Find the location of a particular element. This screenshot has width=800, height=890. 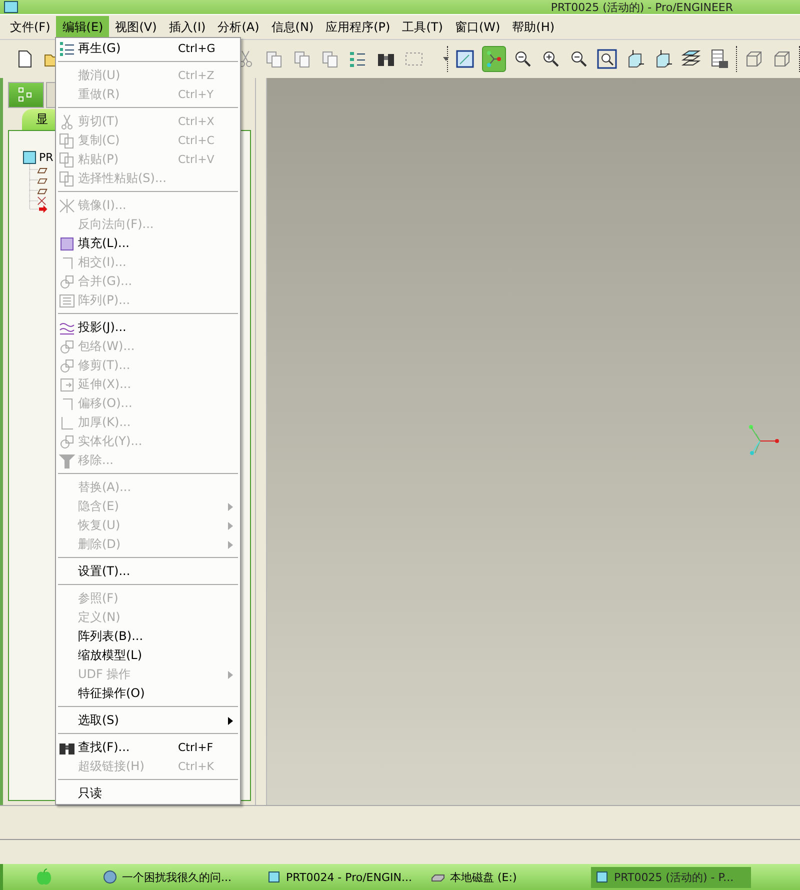

menu-bar-item: 分析(A) is located at coordinates (239, 27).